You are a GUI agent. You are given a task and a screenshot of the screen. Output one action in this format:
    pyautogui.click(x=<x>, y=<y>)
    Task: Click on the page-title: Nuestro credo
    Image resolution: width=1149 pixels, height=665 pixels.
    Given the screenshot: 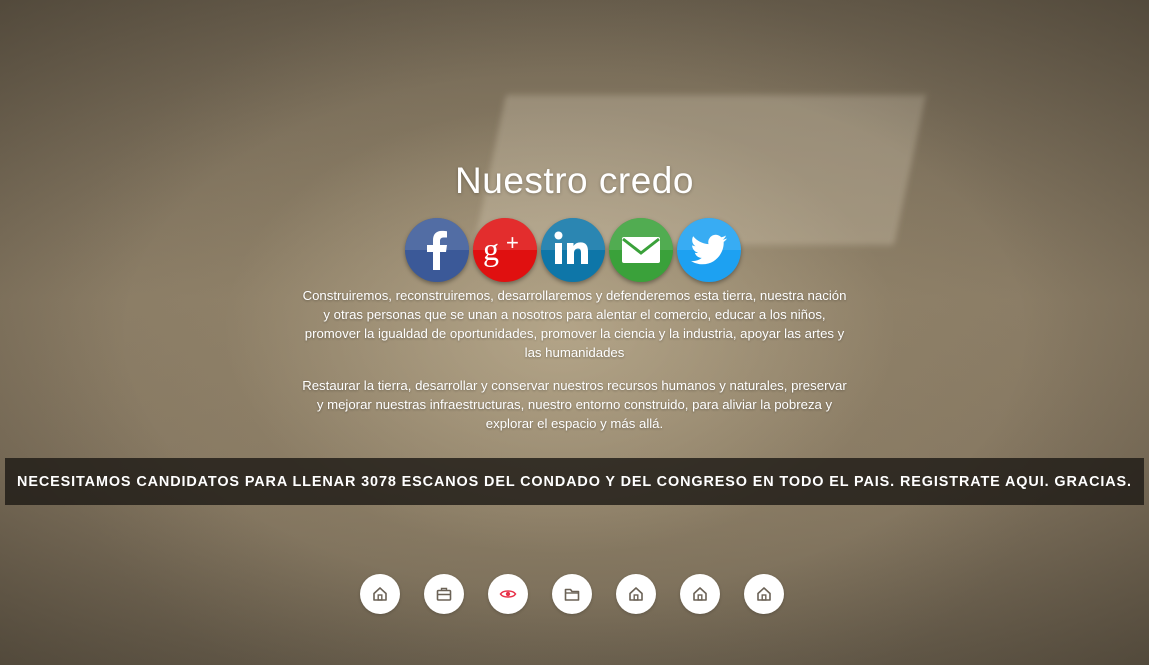 What is the action you would take?
    pyautogui.click(x=574, y=180)
    